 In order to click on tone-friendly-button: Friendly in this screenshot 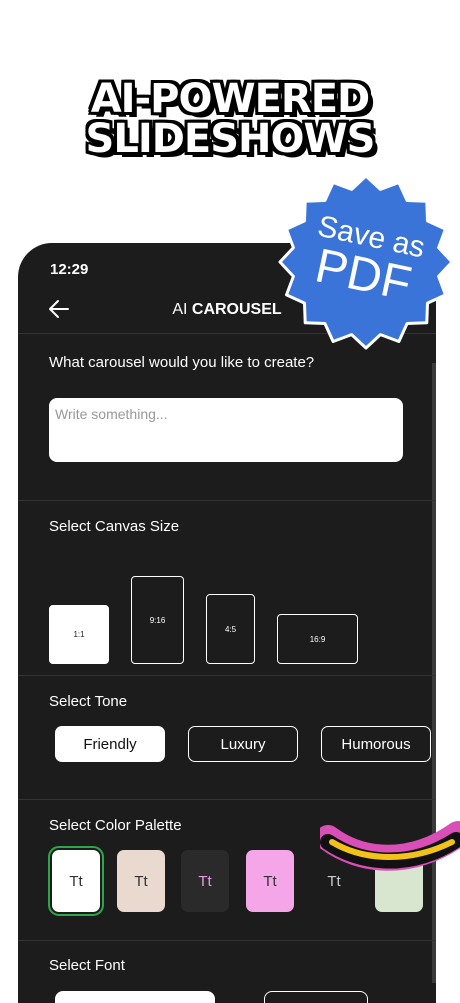, I will do `click(110, 744)`.